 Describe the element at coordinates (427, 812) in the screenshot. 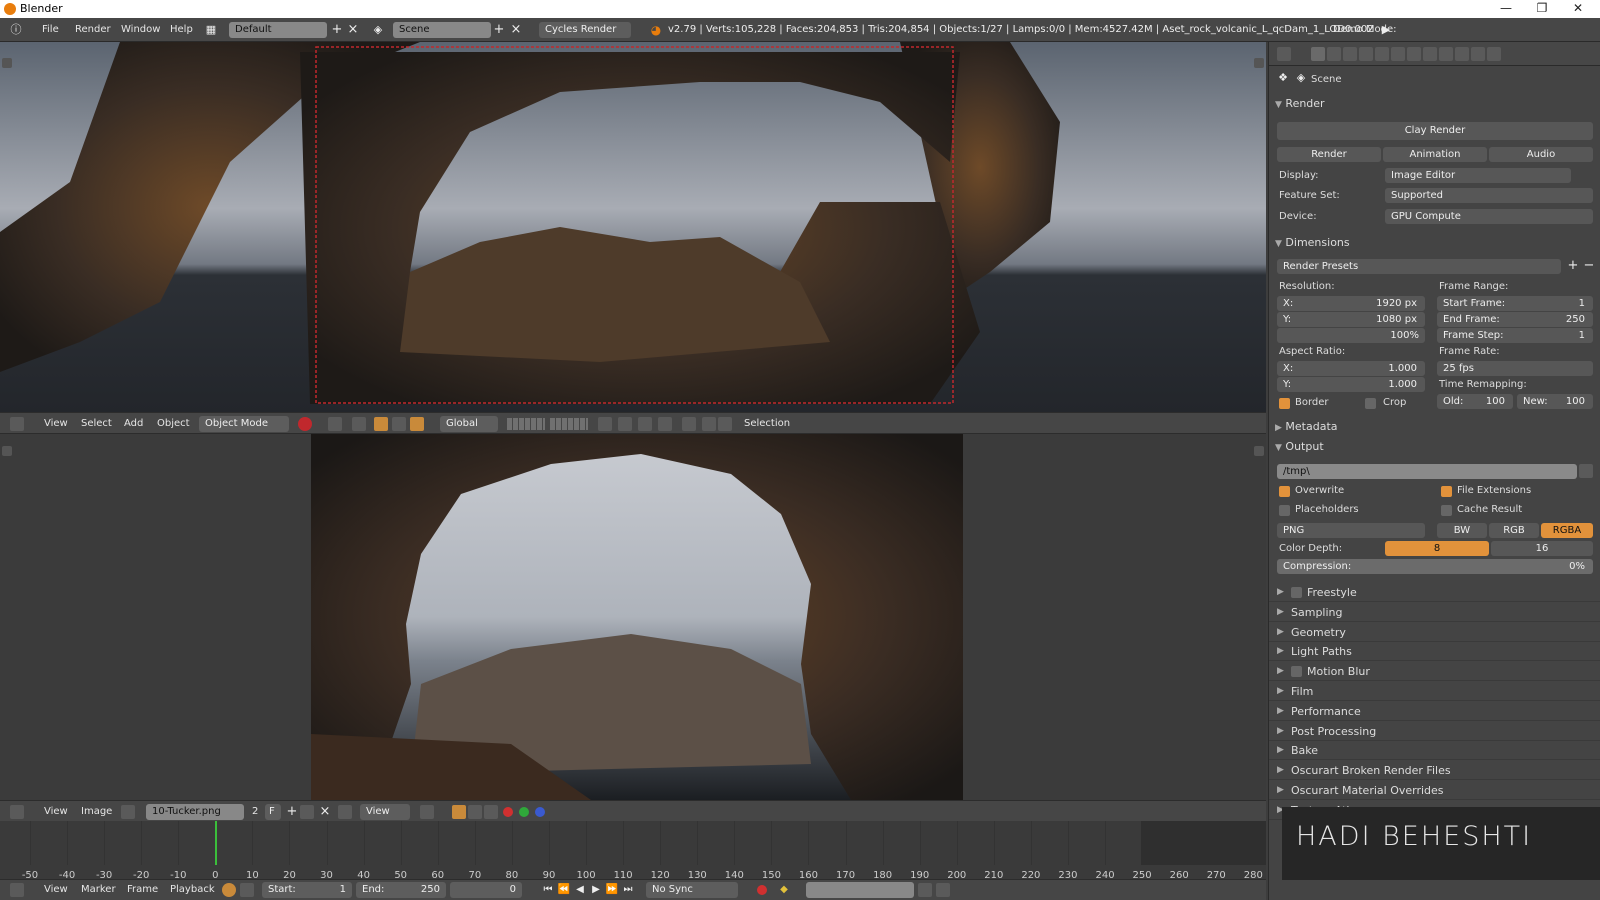

I see `pivot-point-icon` at that location.